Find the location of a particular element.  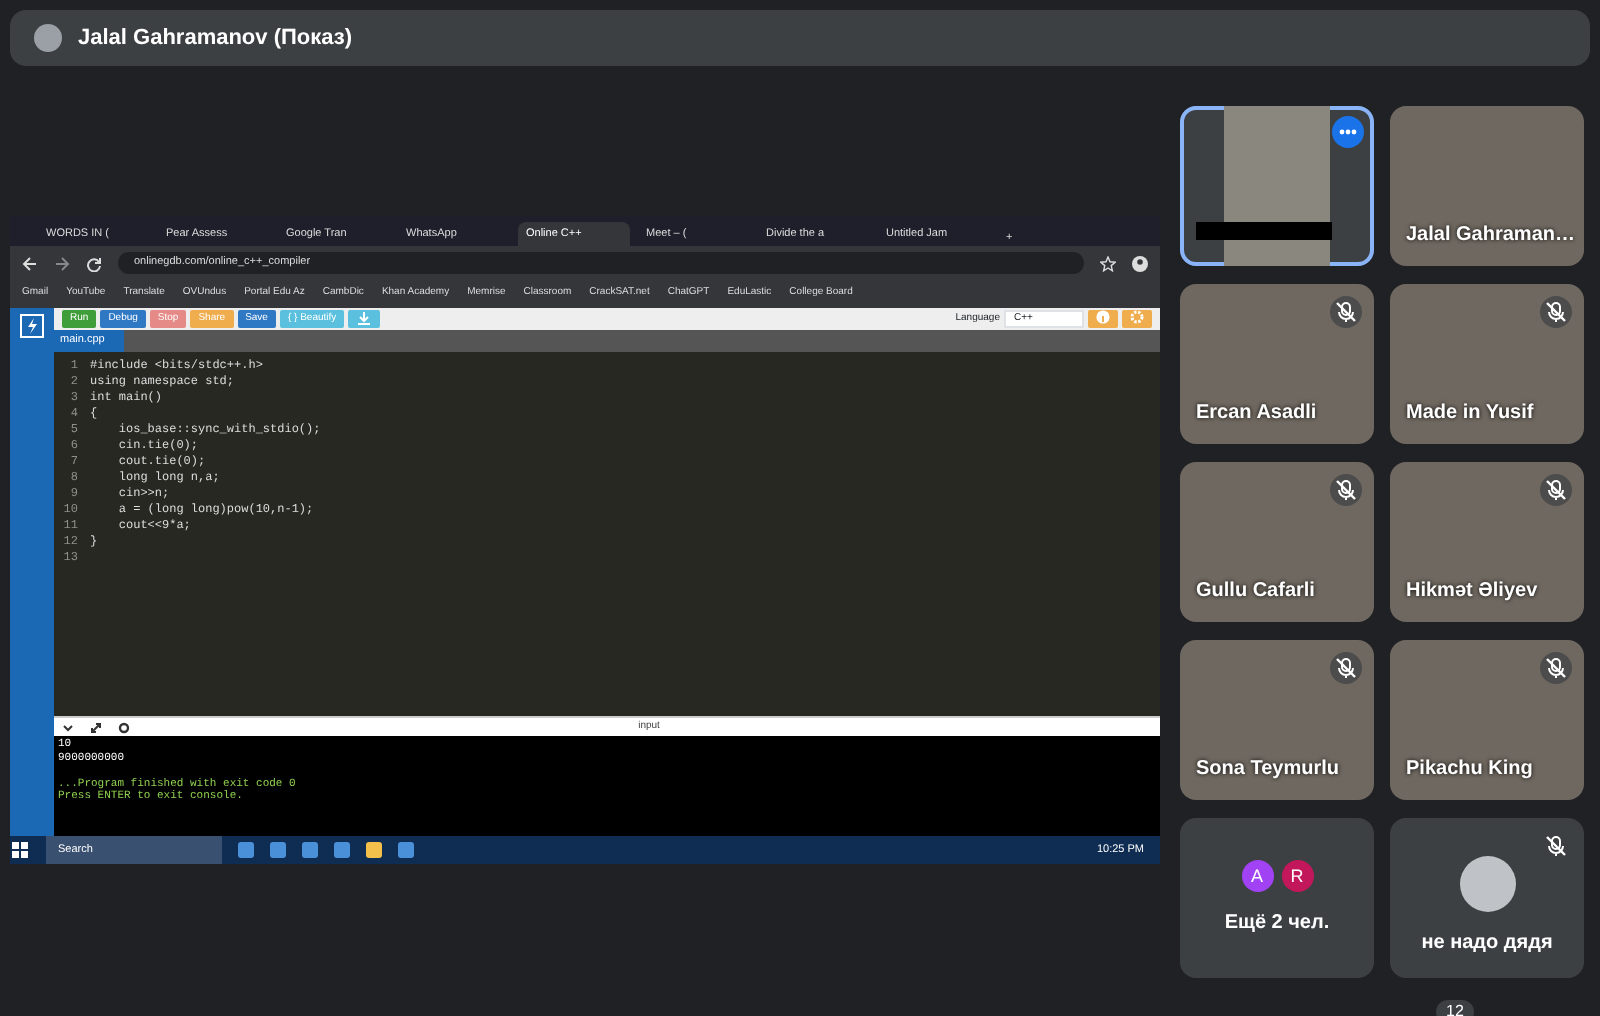

lightning-icon is located at coordinates (32, 326).